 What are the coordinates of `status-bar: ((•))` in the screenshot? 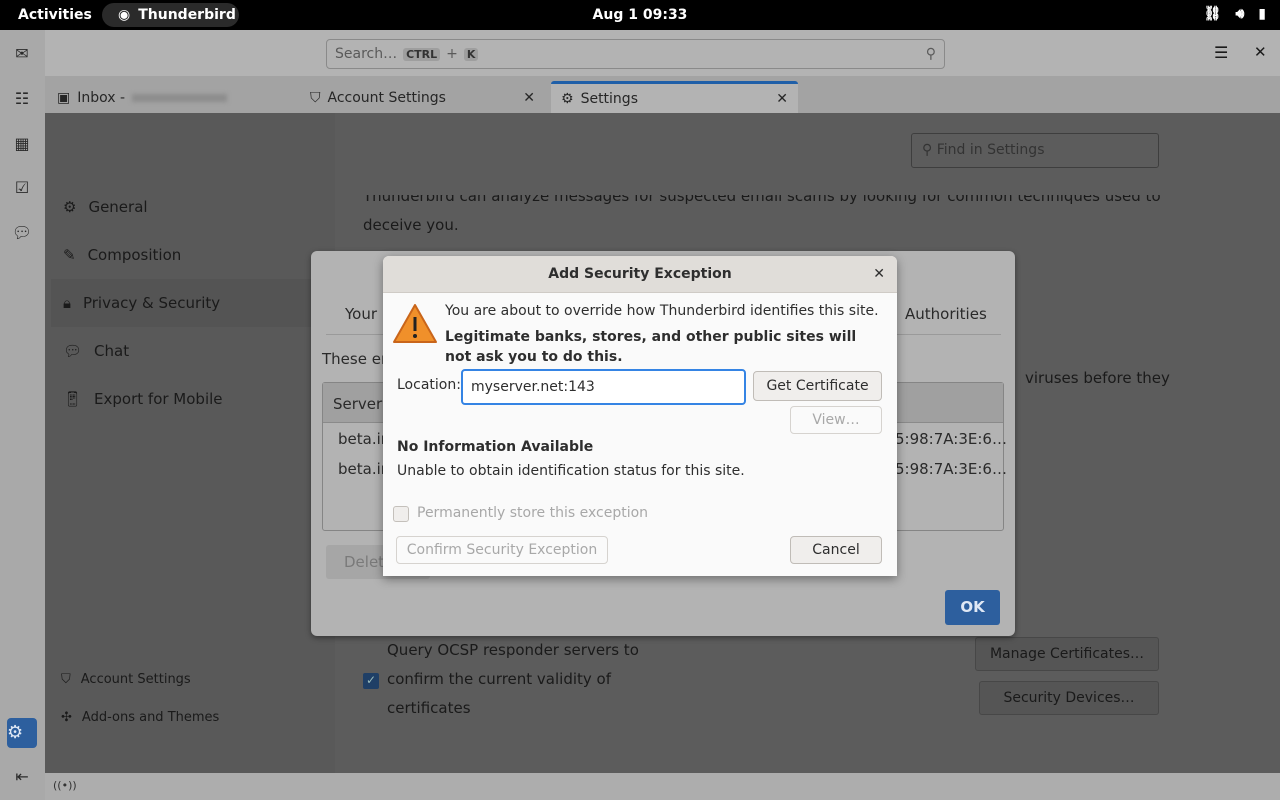 It's located at (662, 786).